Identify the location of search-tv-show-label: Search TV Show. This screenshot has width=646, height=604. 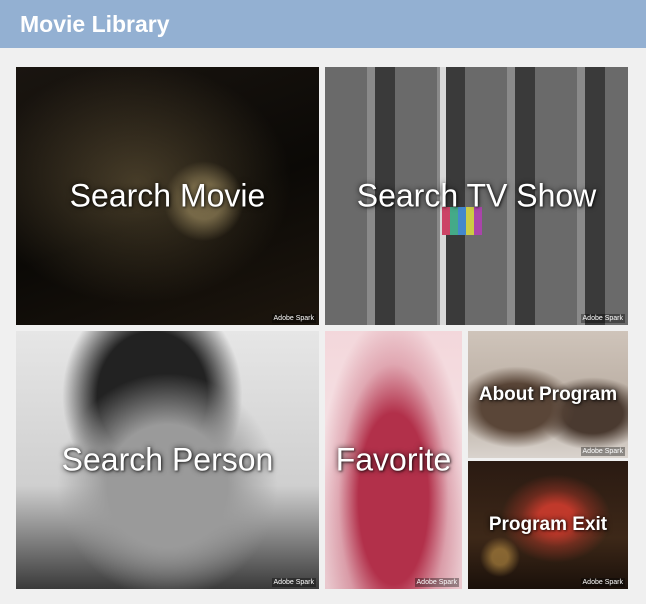
(476, 195).